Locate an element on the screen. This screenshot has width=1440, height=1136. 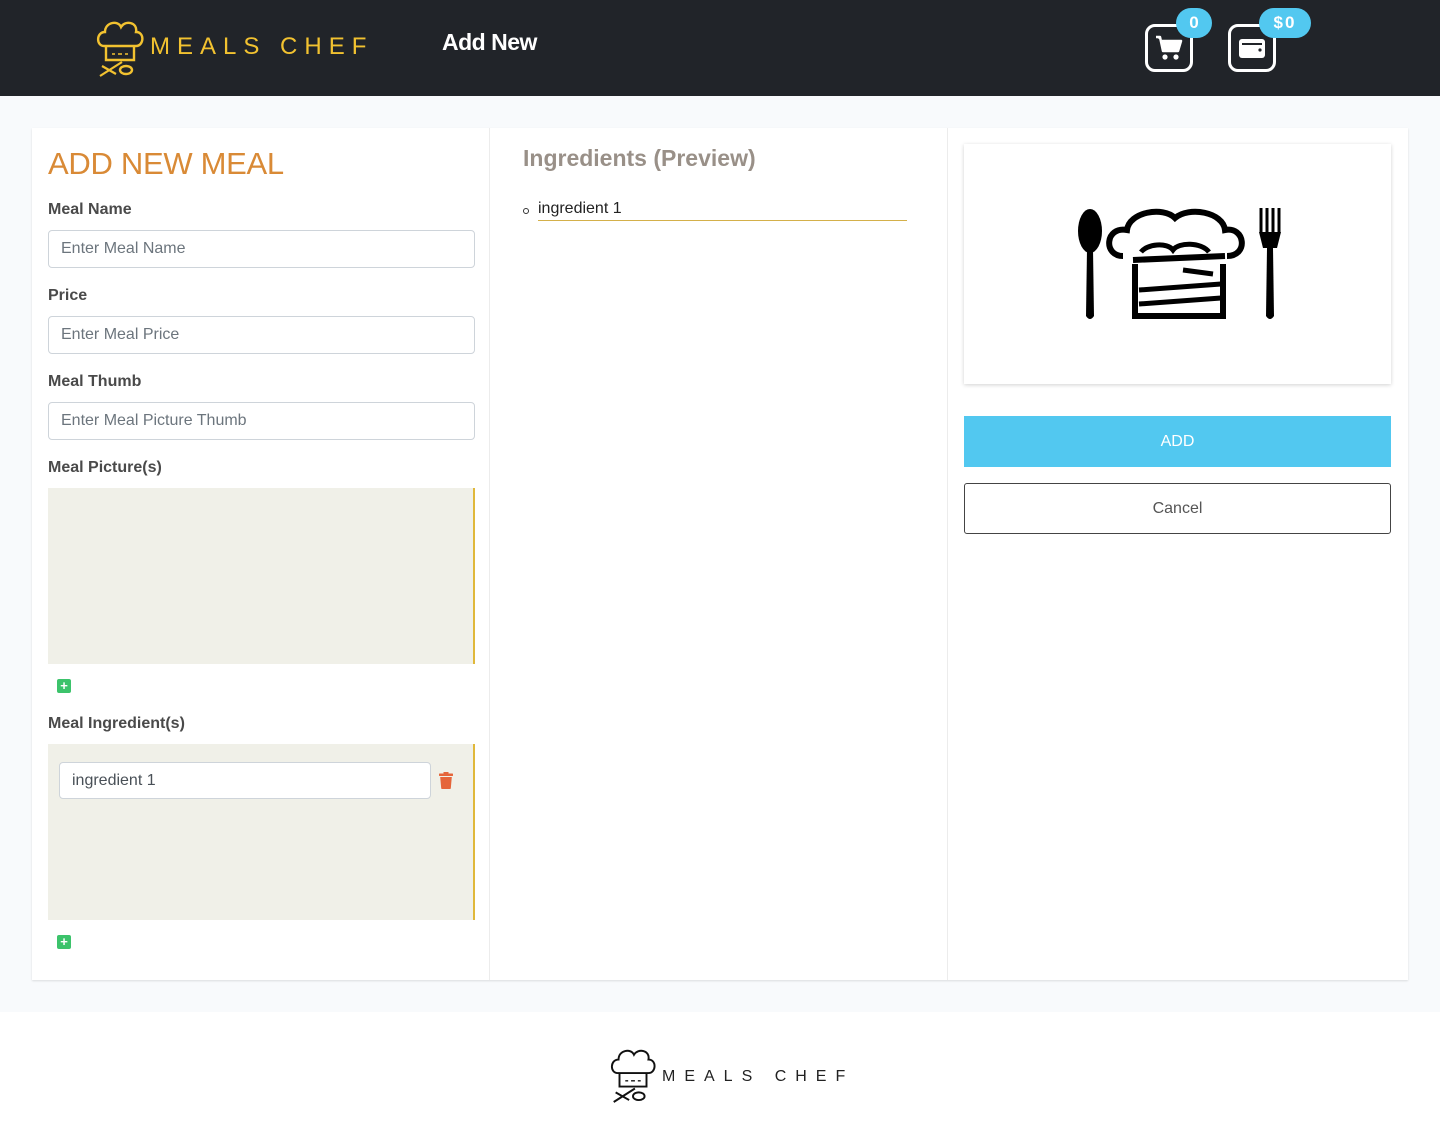
preview-ingredient: ingredient 1 is located at coordinates (722, 210).